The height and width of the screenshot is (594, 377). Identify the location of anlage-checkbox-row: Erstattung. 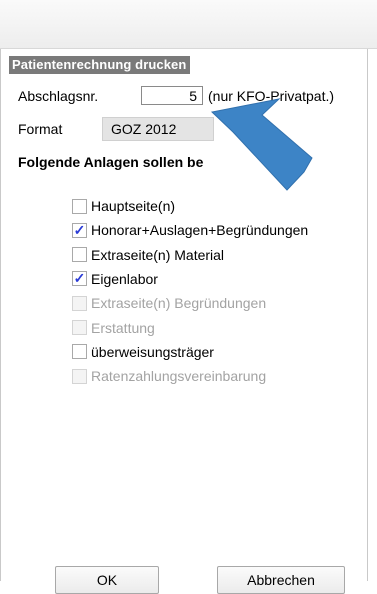
(113, 328).